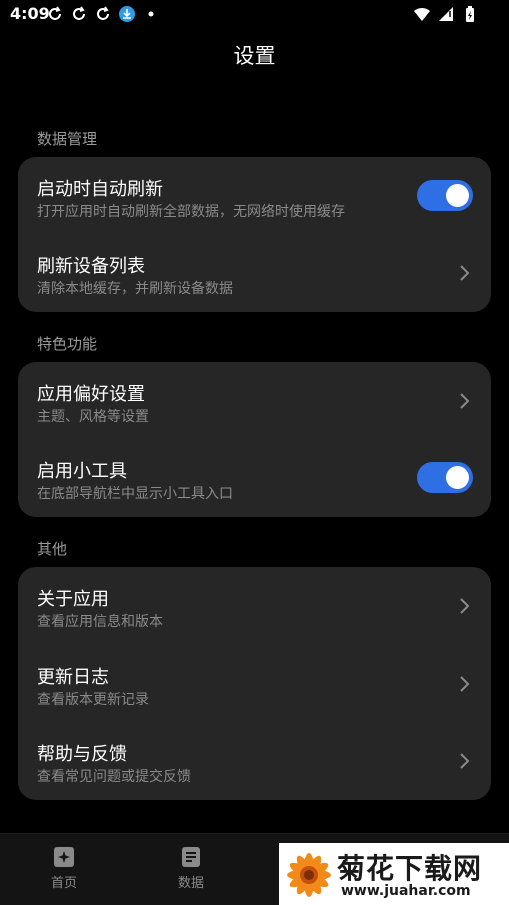 This screenshot has width=509, height=905. I want to click on setting-help-feedback: 帮助与反馈 查看常见问题或提交反馈, so click(254, 762).